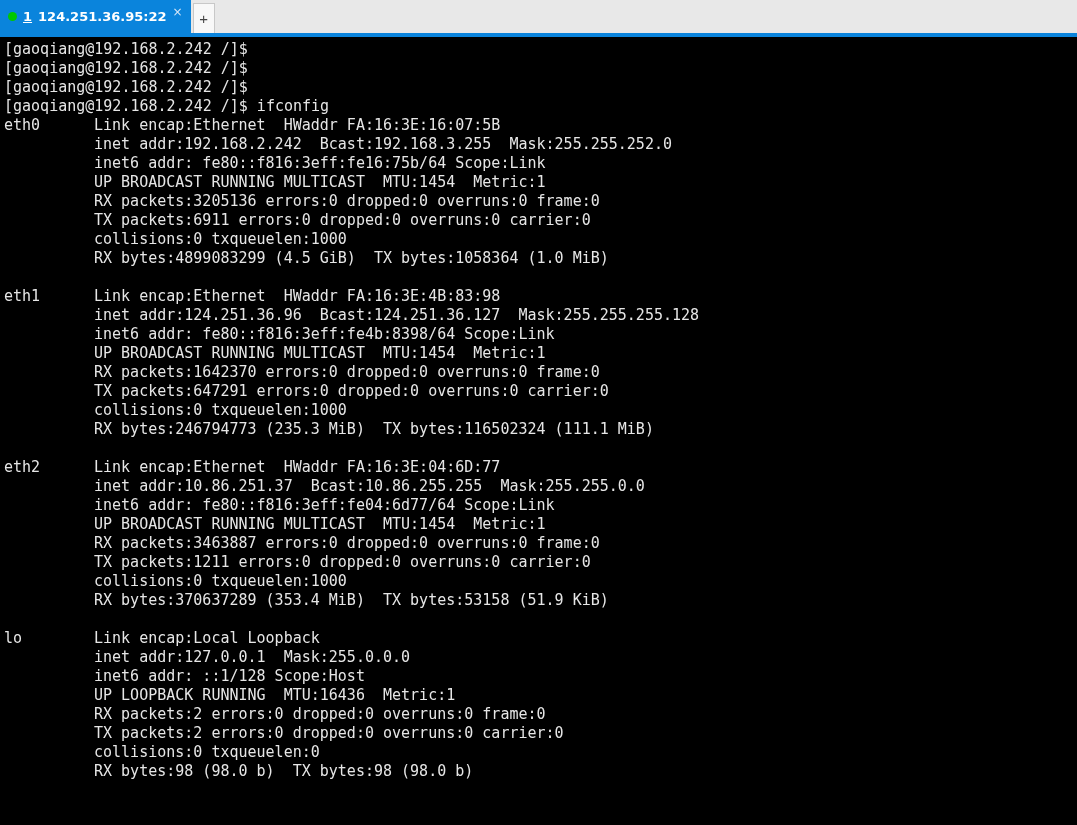 The image size is (1077, 825). What do you see at coordinates (297, 296) in the screenshot?
I see `output-line: Link encap:Ethernet HWaddr FA:16:3E:4B:83:98` at bounding box center [297, 296].